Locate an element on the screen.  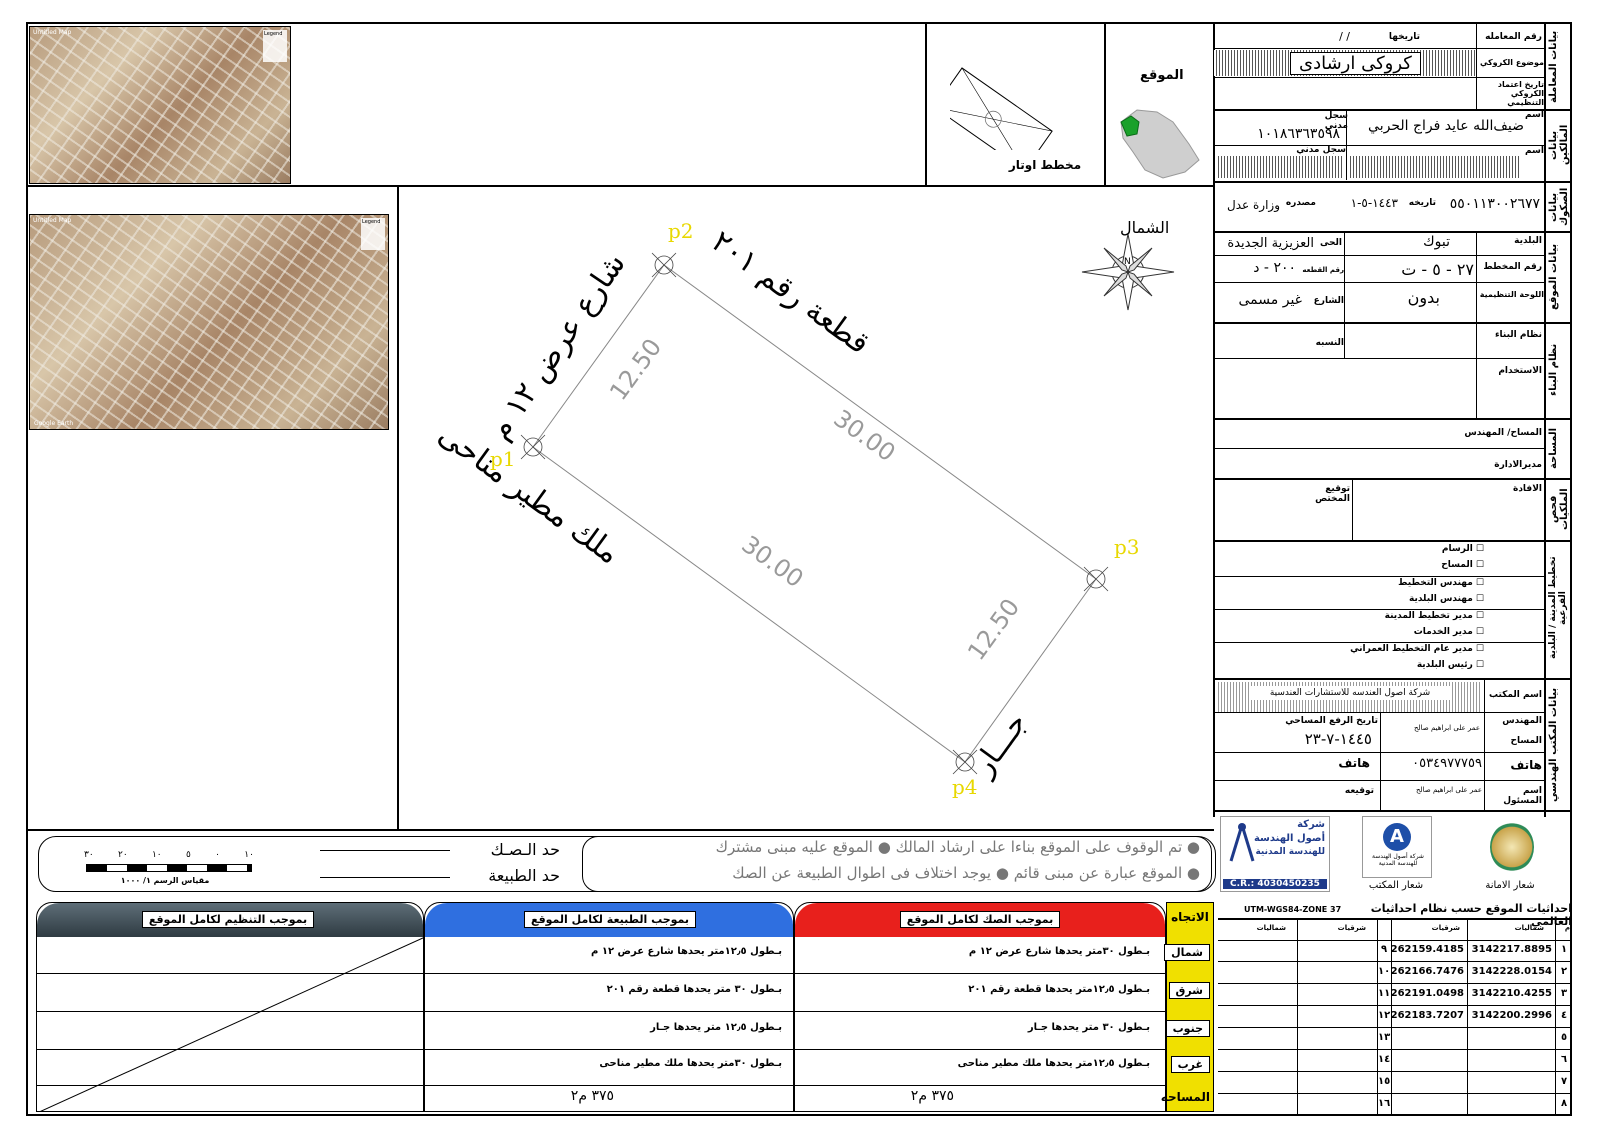
office-engineer-label: المهندس is located at coordinates (1522, 721).